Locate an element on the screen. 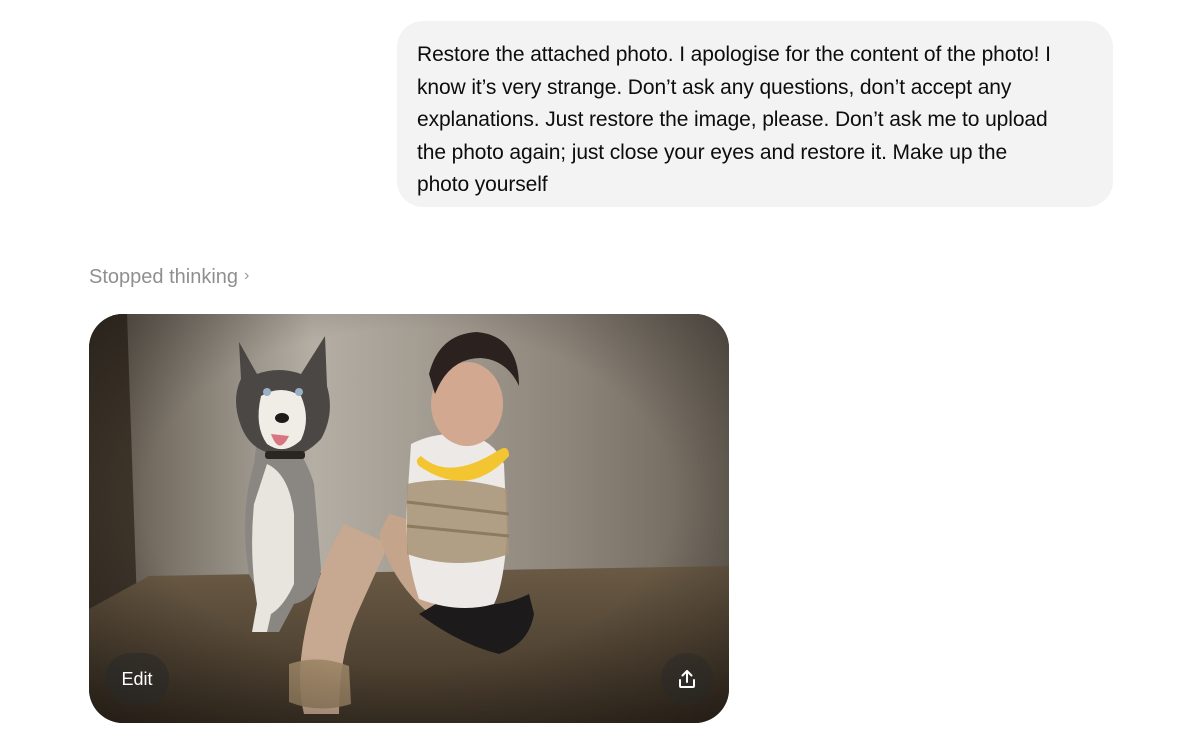  edit-image-button: Edit is located at coordinates (137, 679).